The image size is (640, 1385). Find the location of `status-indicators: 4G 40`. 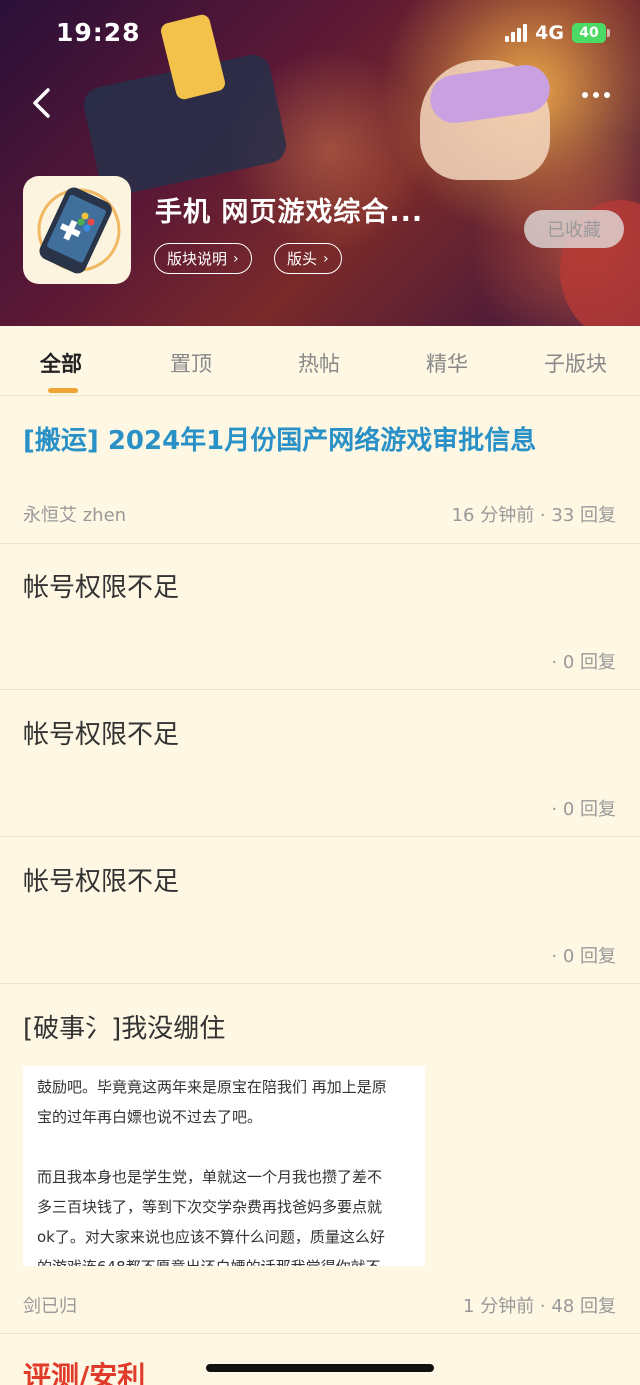

status-indicators: 4G 40 is located at coordinates (557, 33).